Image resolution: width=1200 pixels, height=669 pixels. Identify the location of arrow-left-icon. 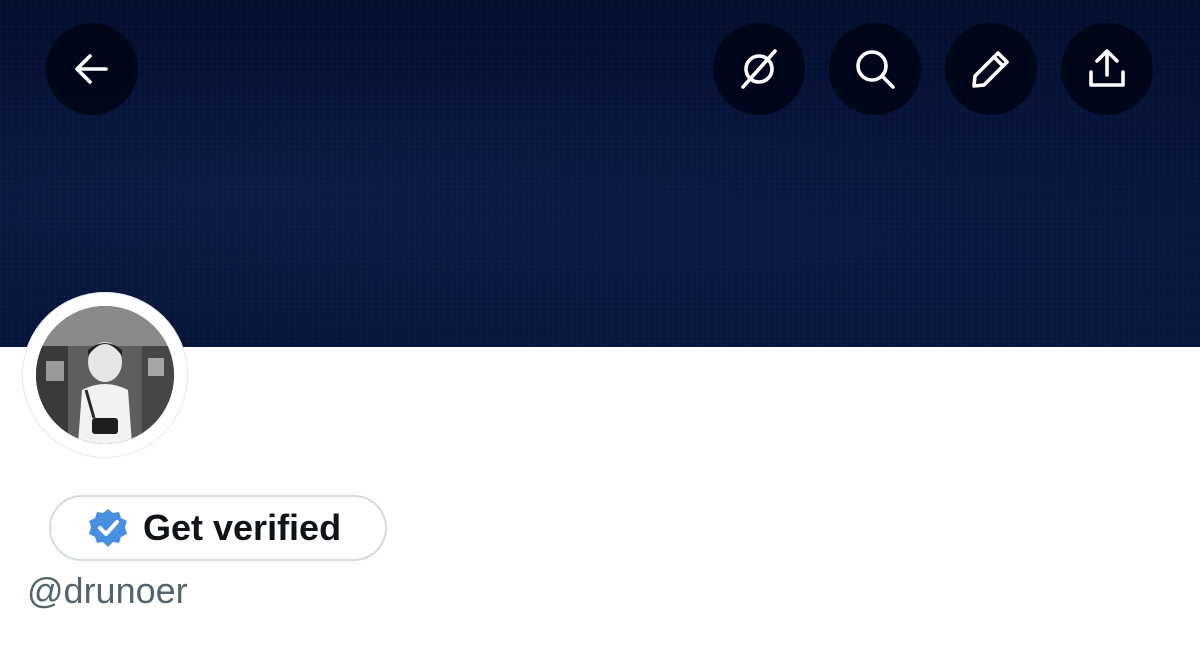
(91, 69).